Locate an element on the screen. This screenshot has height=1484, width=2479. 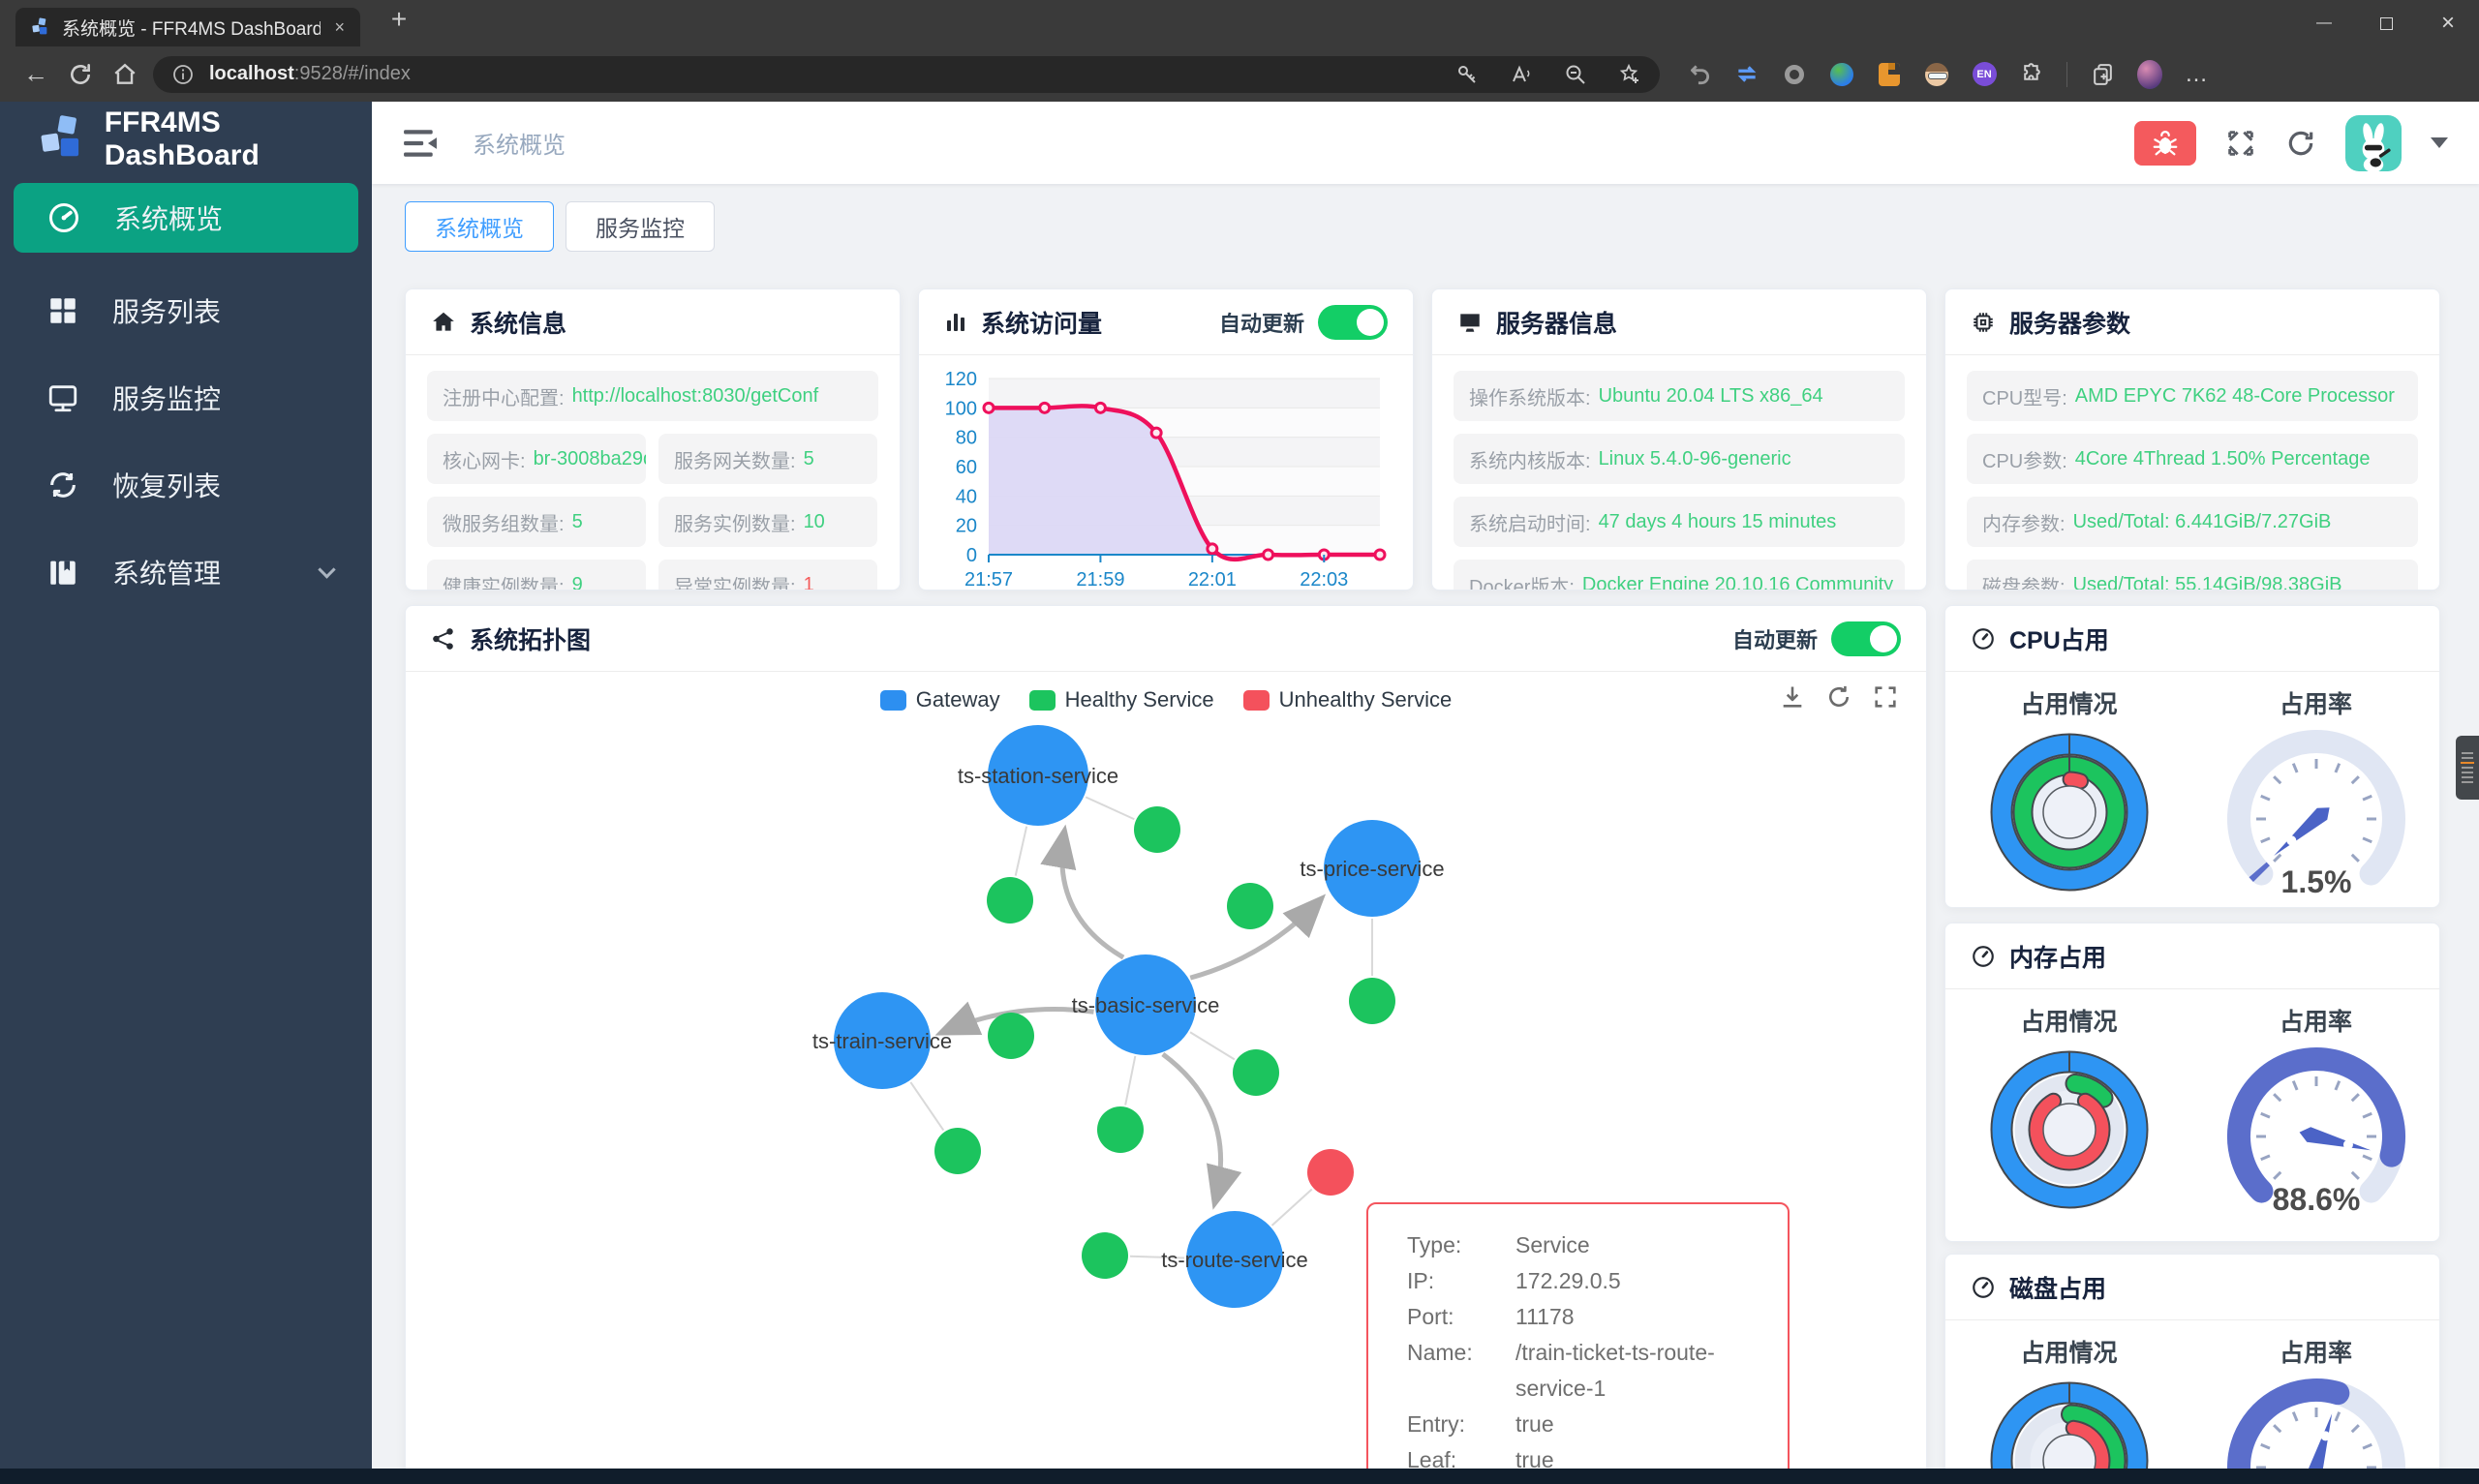
avatar-caret-icon is located at coordinates (2439, 142).